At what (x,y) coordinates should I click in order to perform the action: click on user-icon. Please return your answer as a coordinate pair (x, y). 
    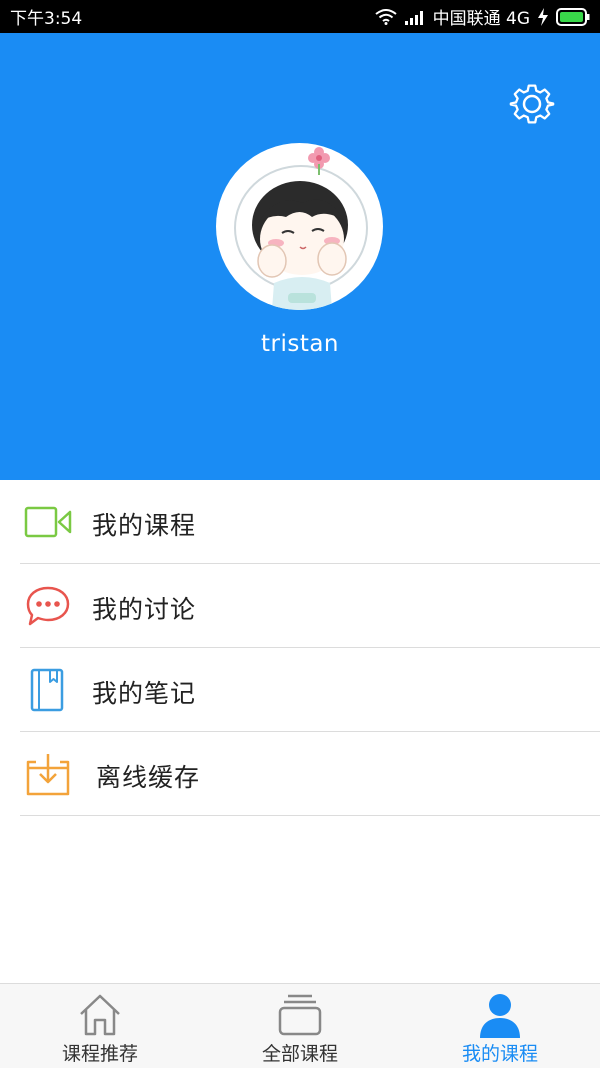
    Looking at the image, I should click on (500, 1016).